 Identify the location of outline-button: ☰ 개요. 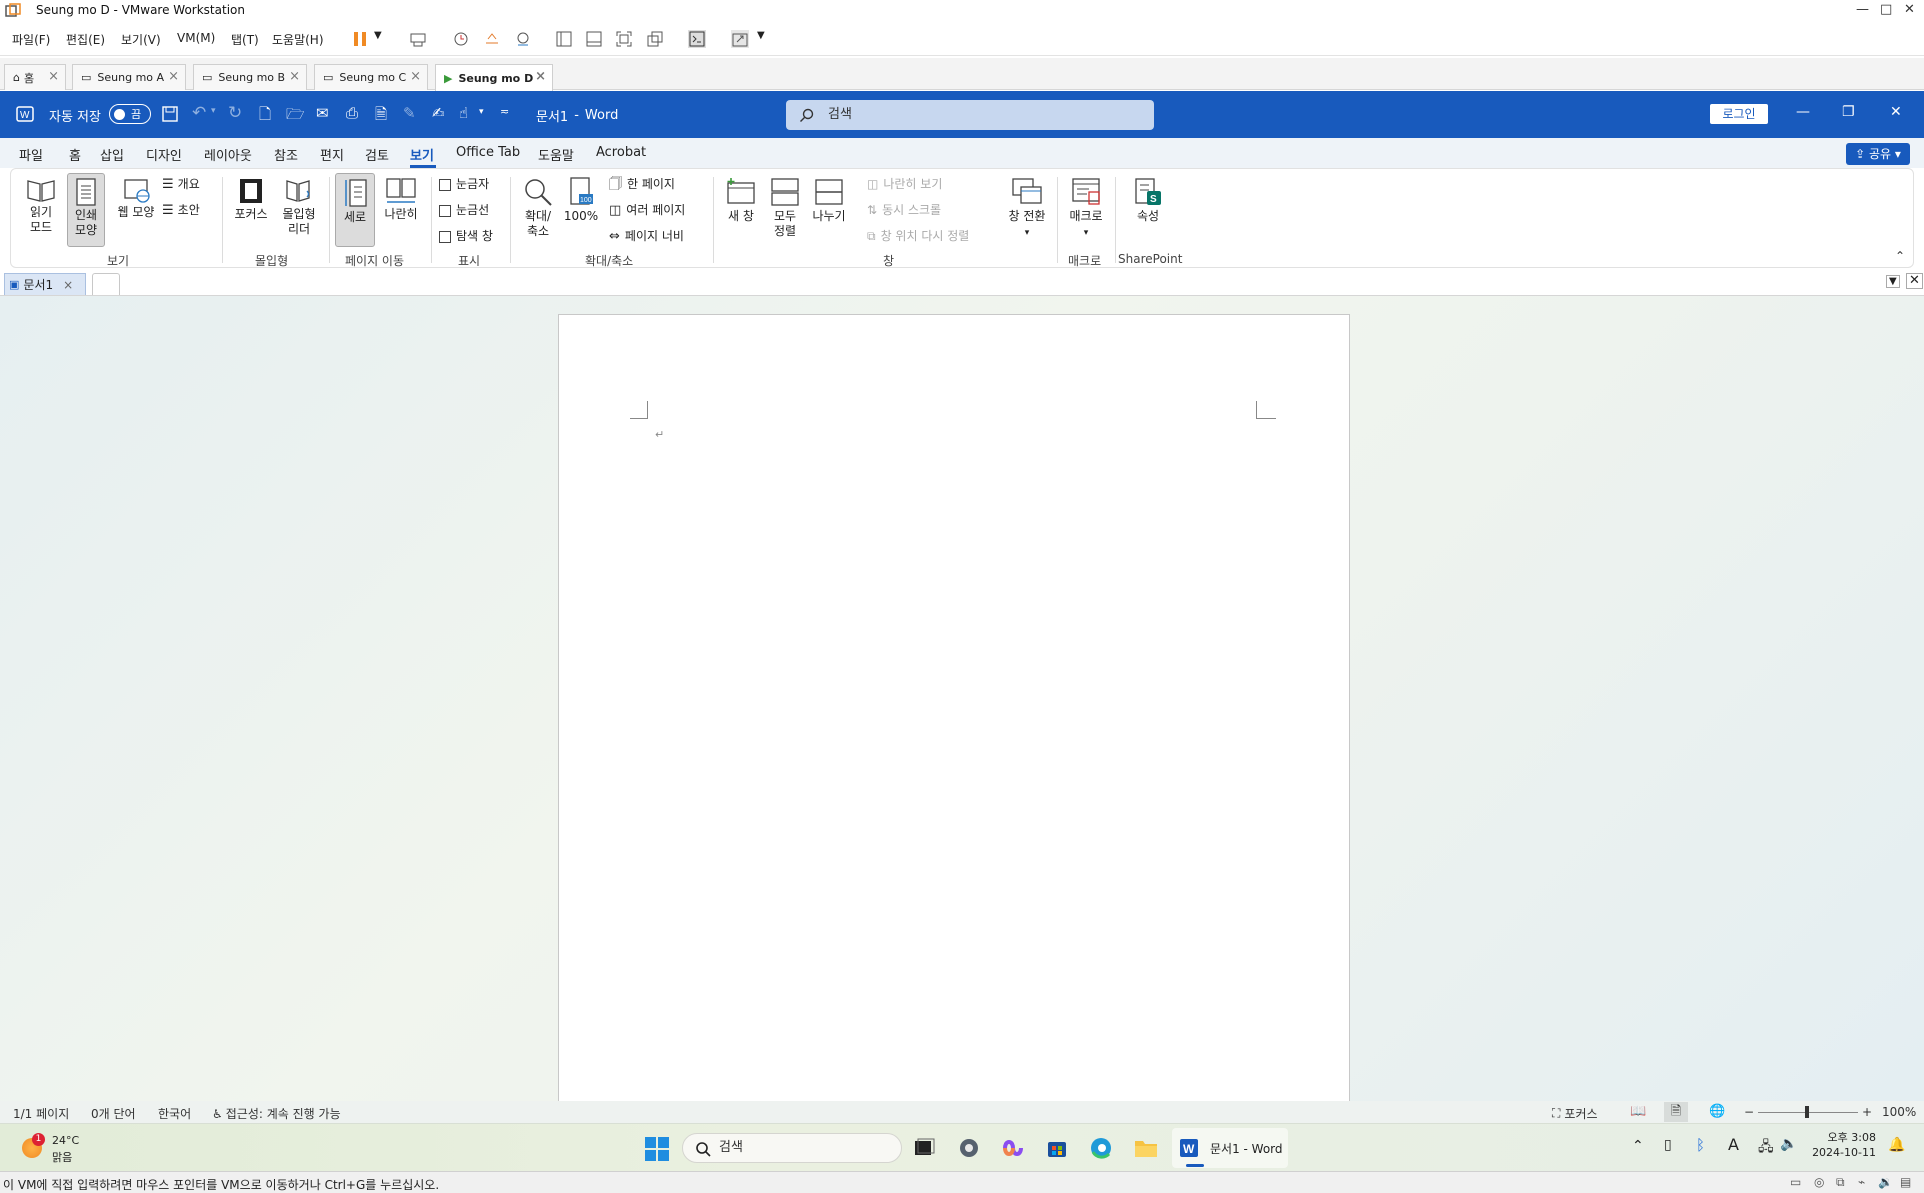
(181, 184).